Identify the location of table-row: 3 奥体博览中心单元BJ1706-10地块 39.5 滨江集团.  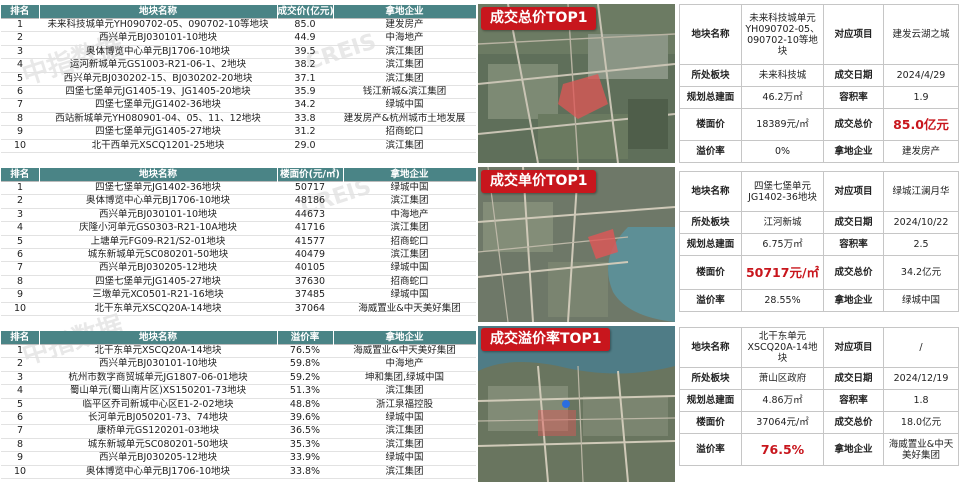
(238, 52).